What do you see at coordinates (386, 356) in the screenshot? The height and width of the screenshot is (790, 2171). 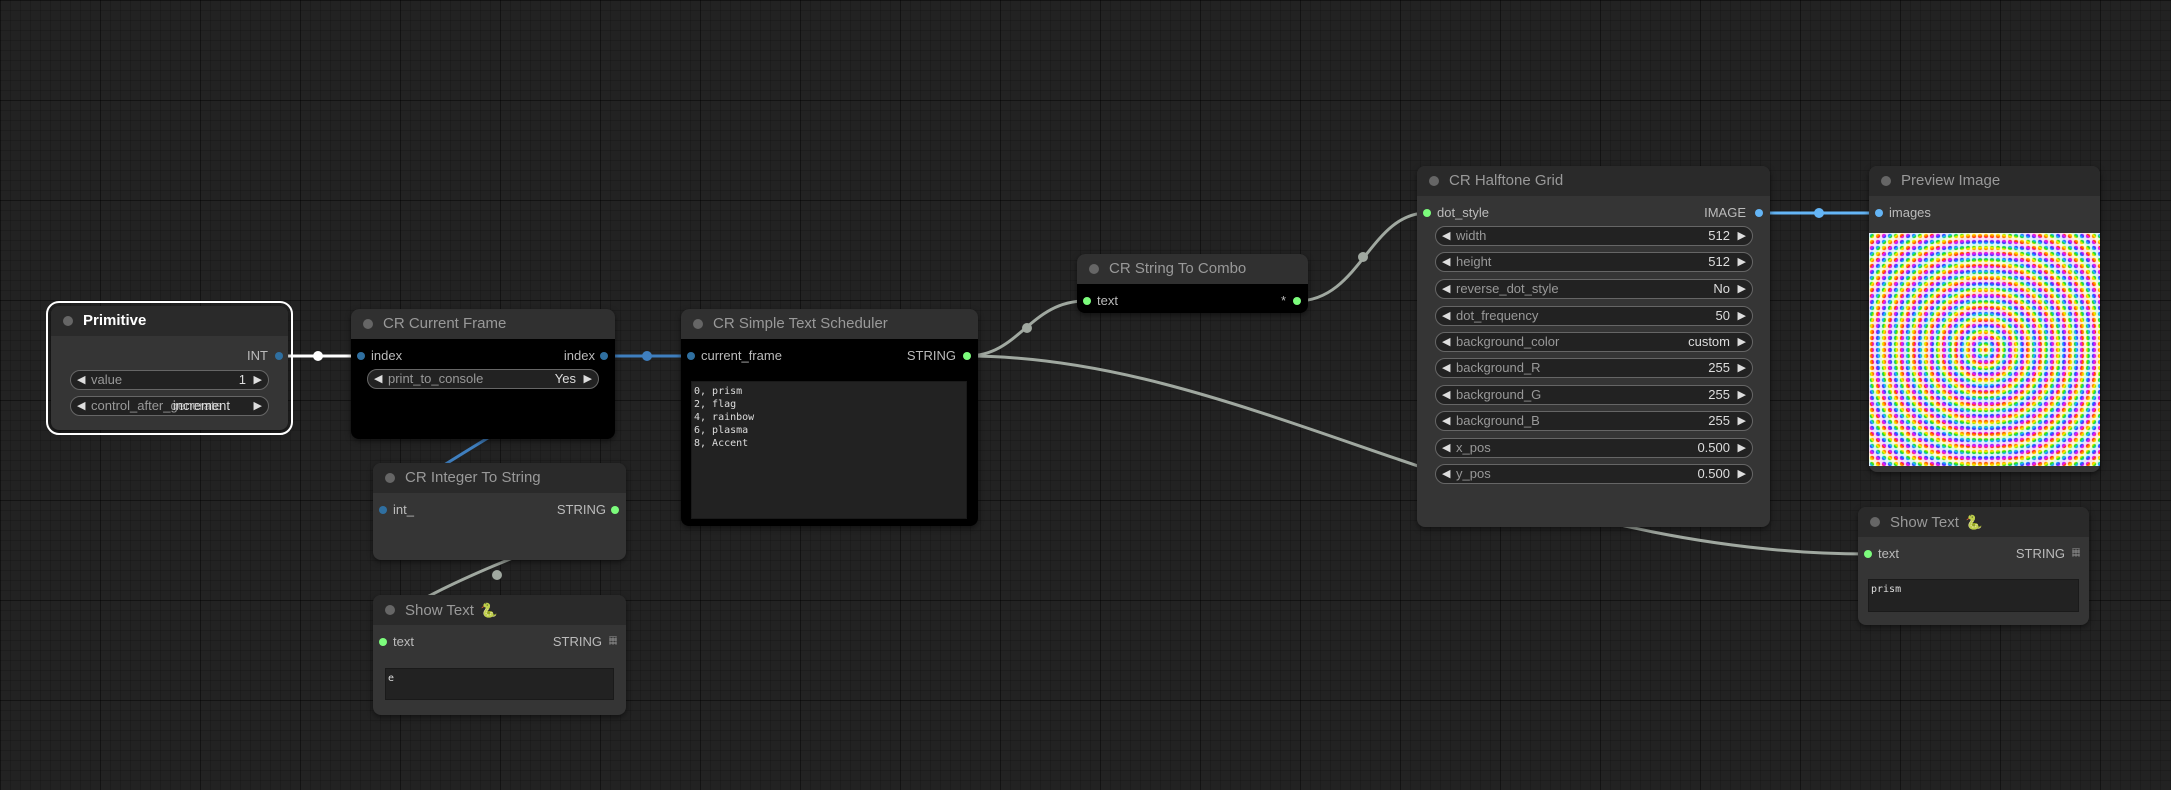 I see `input-slot-index: index` at bounding box center [386, 356].